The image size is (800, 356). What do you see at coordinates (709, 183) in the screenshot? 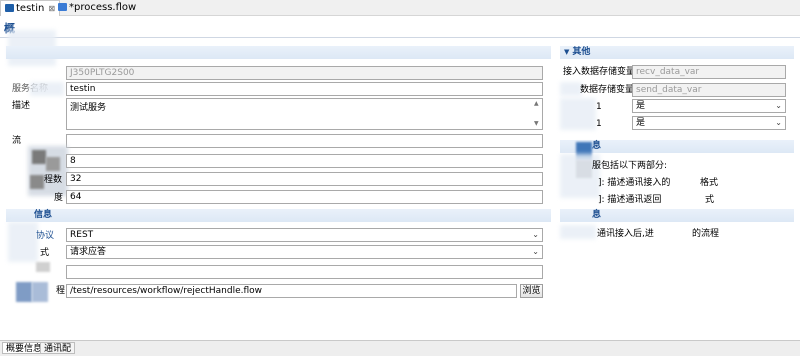
I see `info-line2b: 格式` at bounding box center [709, 183].